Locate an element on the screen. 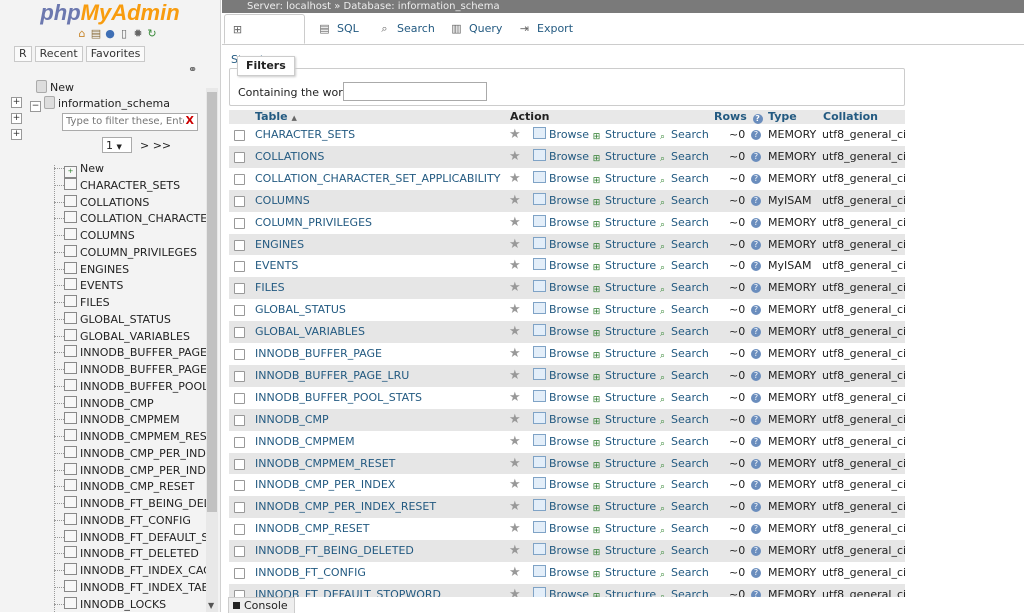 The width and height of the screenshot is (1024, 613). table-name-link: INNODB_FT_CONFIG is located at coordinates (310, 573).